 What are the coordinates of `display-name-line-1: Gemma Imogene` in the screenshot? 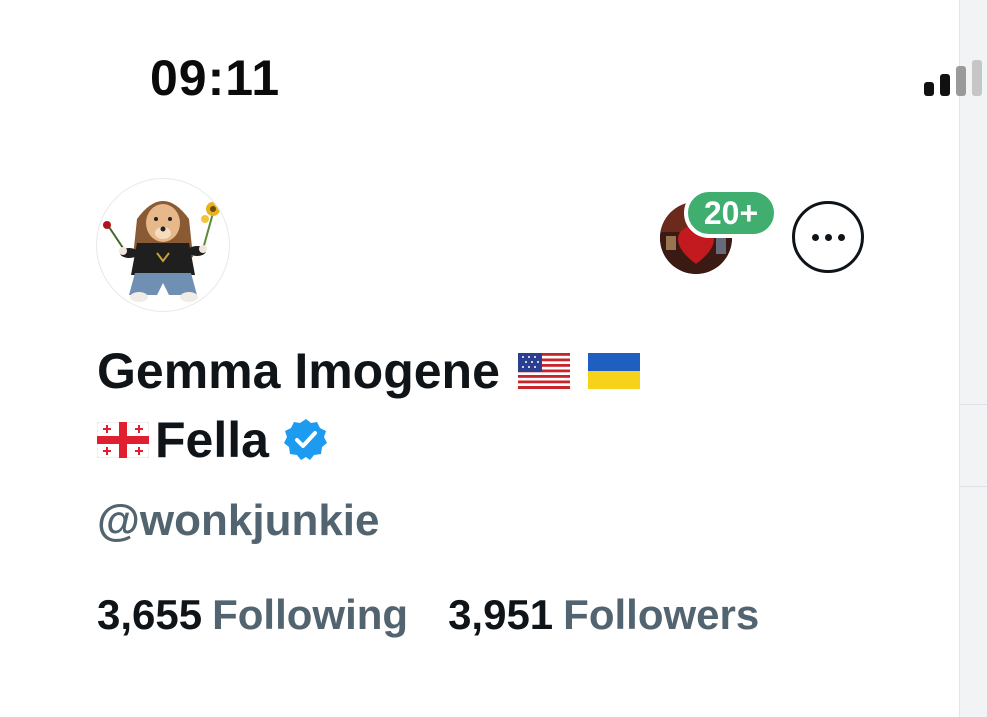 It's located at (368, 371).